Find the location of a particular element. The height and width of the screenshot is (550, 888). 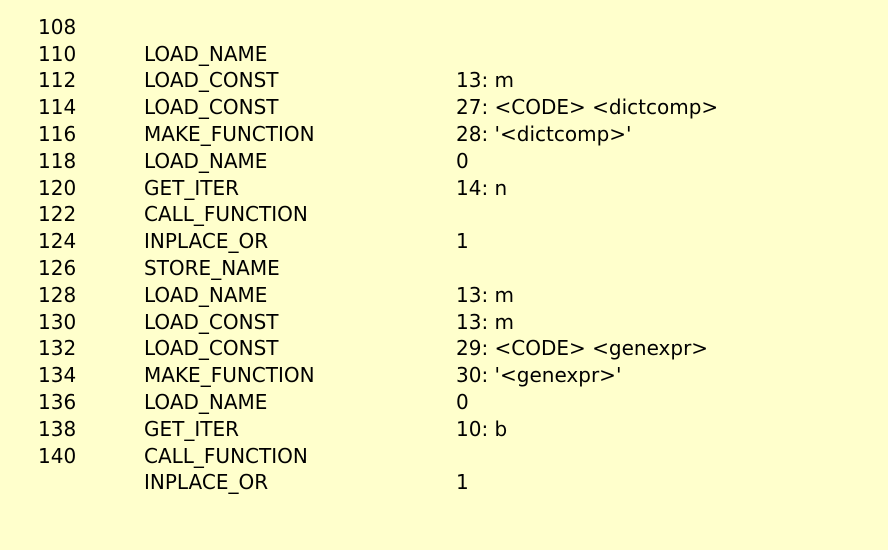

instruction-opname: CALL_FUNCTION is located at coordinates (226, 455).